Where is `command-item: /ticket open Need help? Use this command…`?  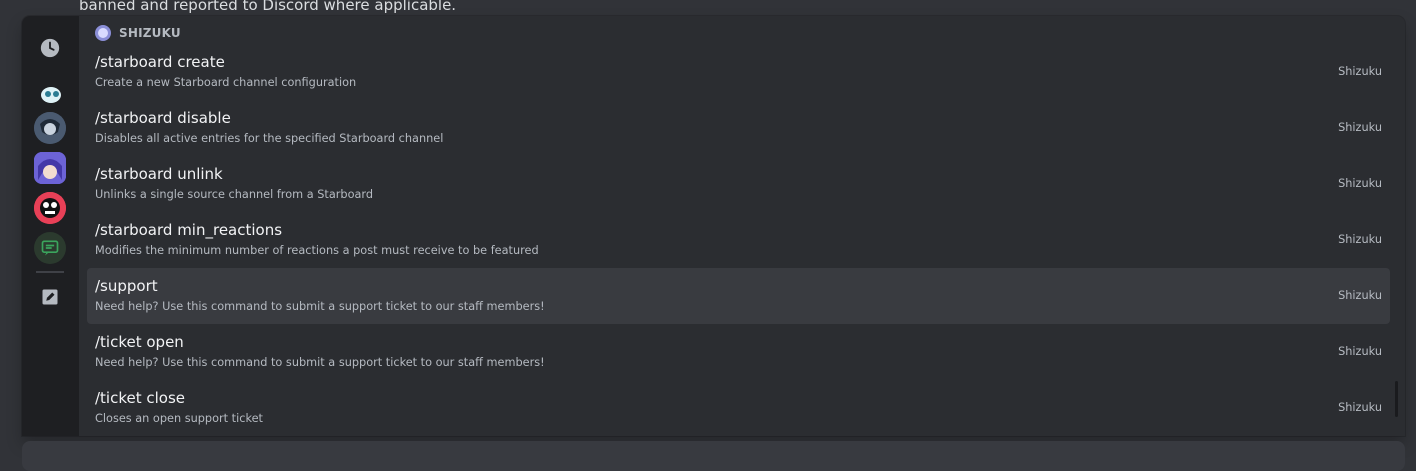 command-item: /ticket open Need help? Use this command… is located at coordinates (738, 352).